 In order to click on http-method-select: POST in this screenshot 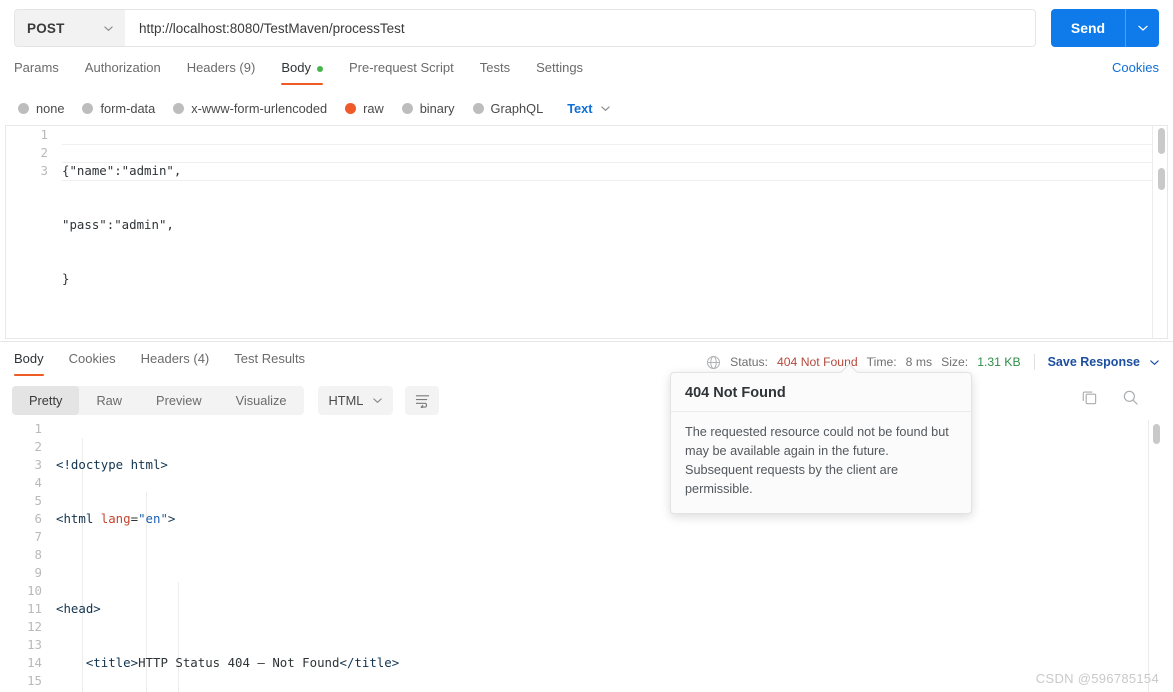, I will do `click(70, 28)`.